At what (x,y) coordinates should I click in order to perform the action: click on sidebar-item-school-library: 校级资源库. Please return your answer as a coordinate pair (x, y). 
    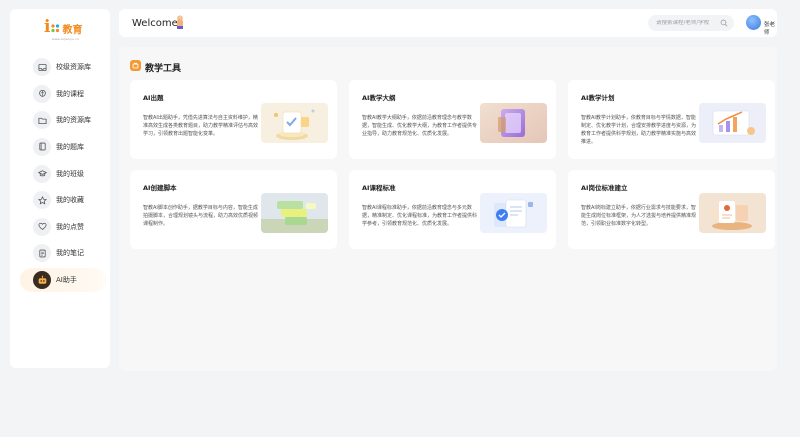
    Looking at the image, I should click on (63, 67).